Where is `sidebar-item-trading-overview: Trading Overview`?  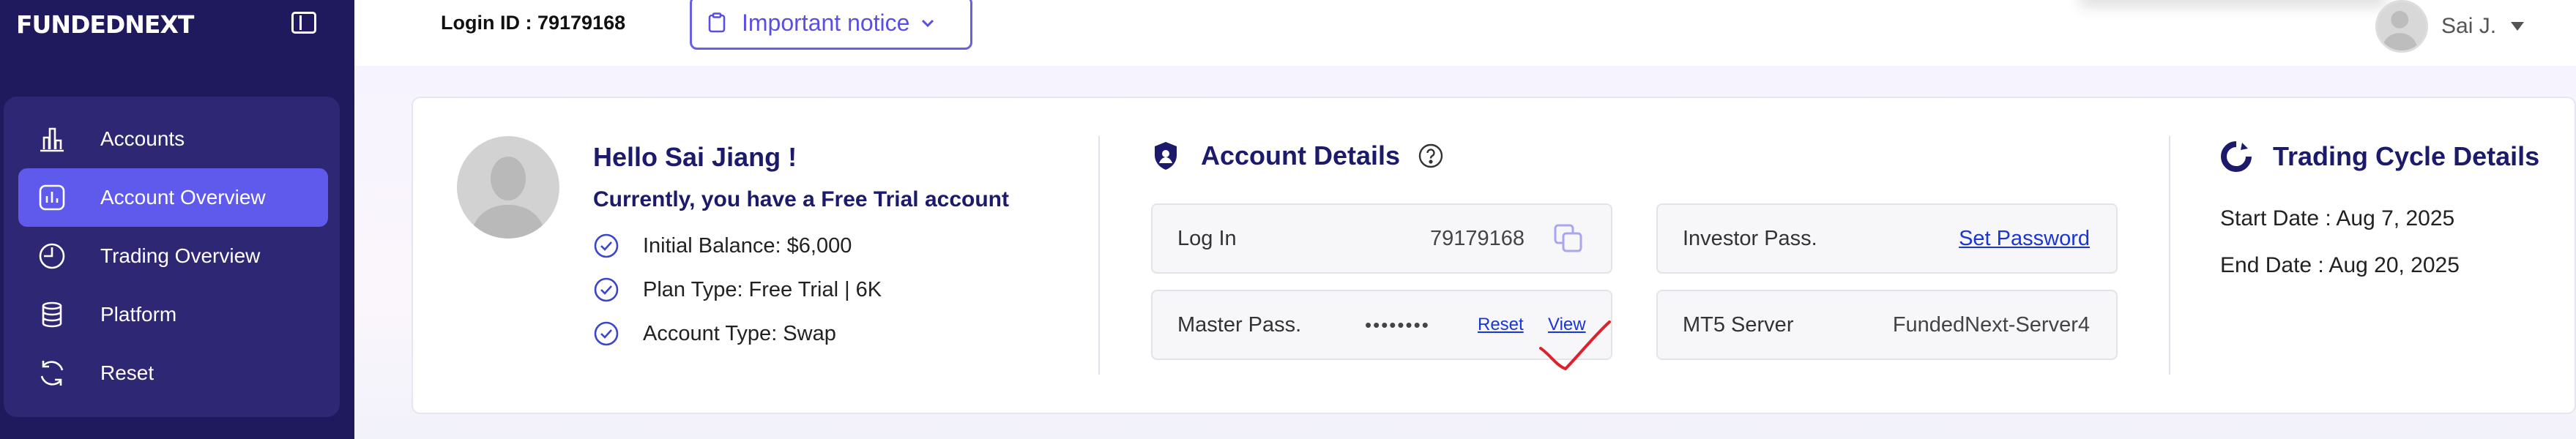 sidebar-item-trading-overview: Trading Overview is located at coordinates (173, 256).